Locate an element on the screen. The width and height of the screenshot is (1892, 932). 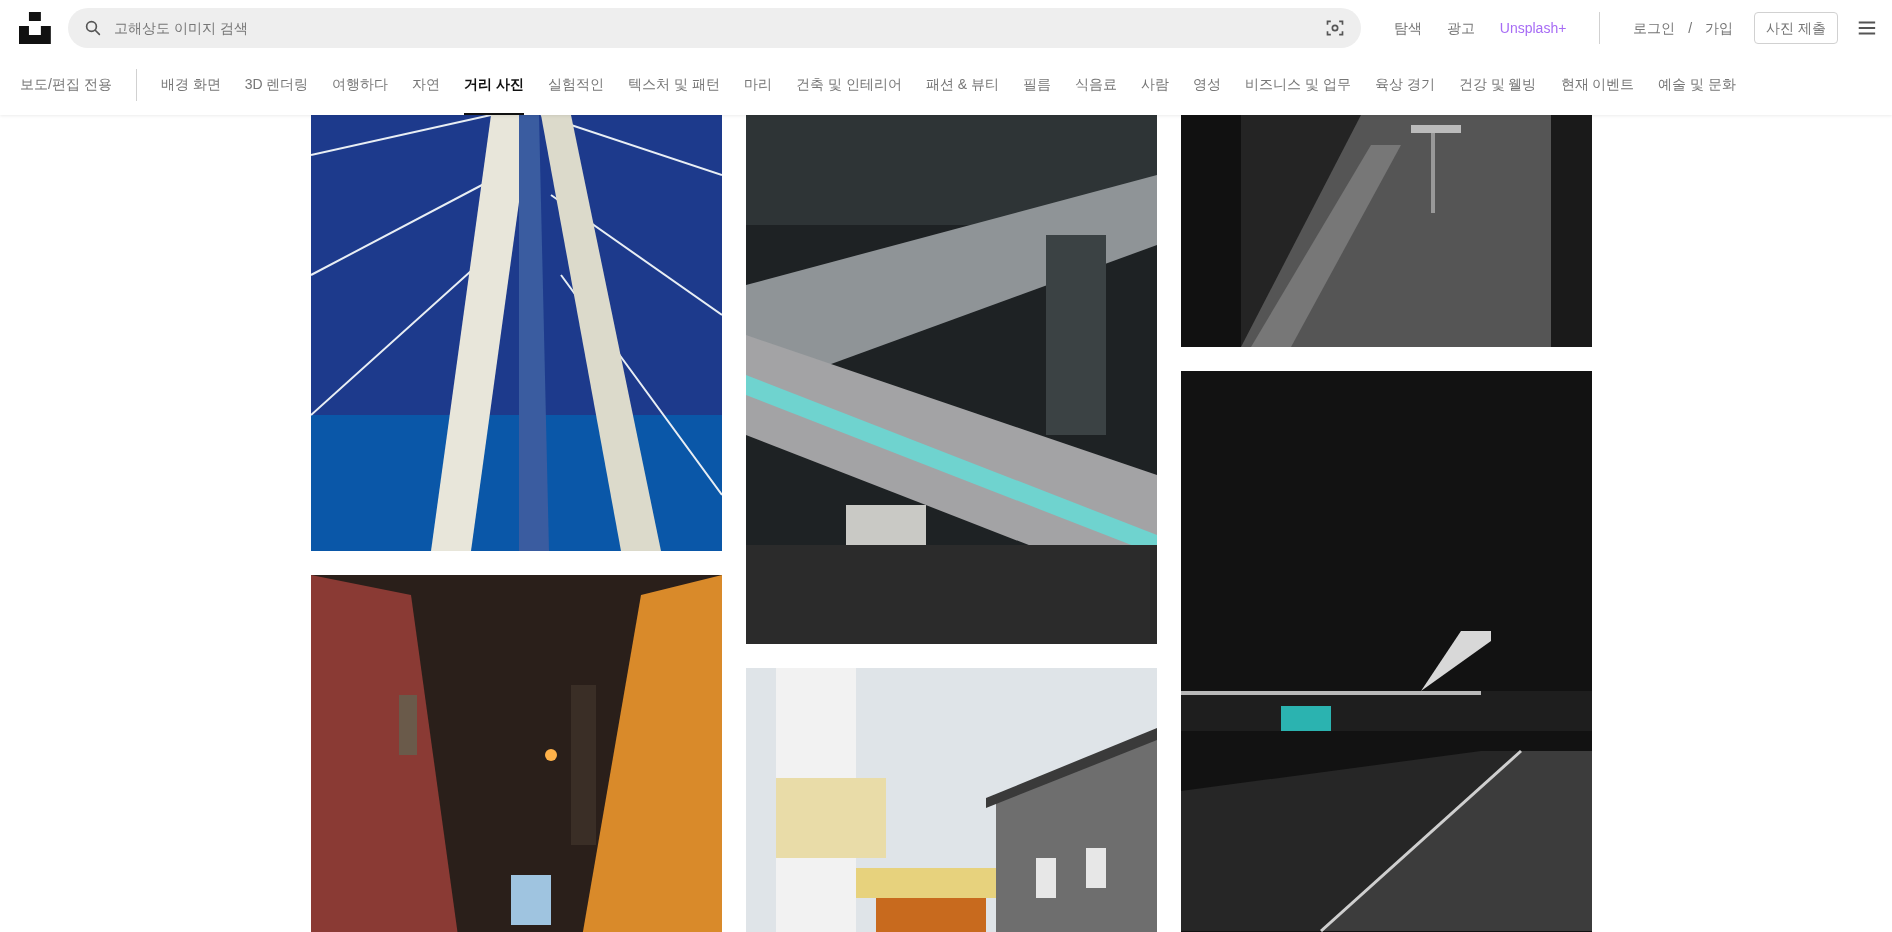
topic-tab: 여행하다 is located at coordinates (360, 84).